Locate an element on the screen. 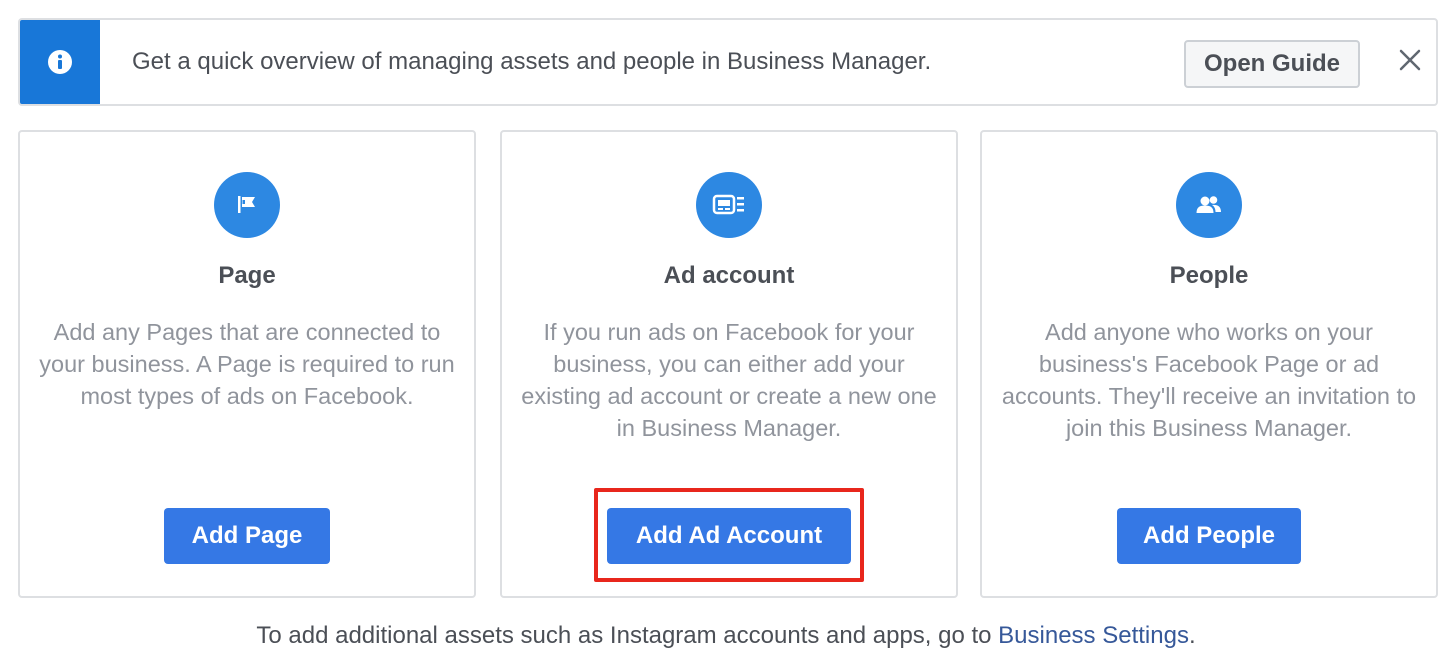  people-card-icon is located at coordinates (1209, 205).